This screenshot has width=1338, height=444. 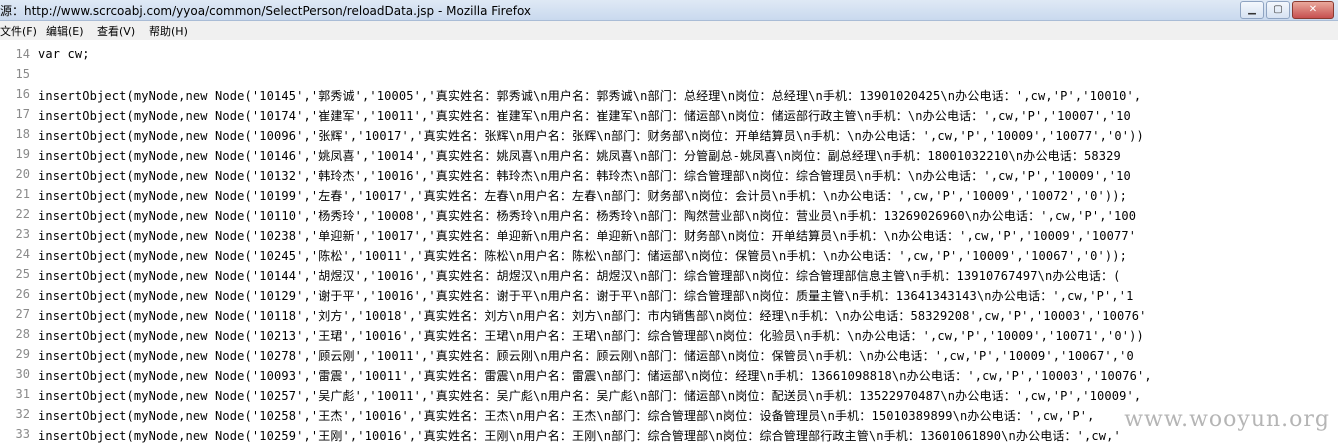 What do you see at coordinates (22, 334) in the screenshot?
I see `line-number: 28` at bounding box center [22, 334].